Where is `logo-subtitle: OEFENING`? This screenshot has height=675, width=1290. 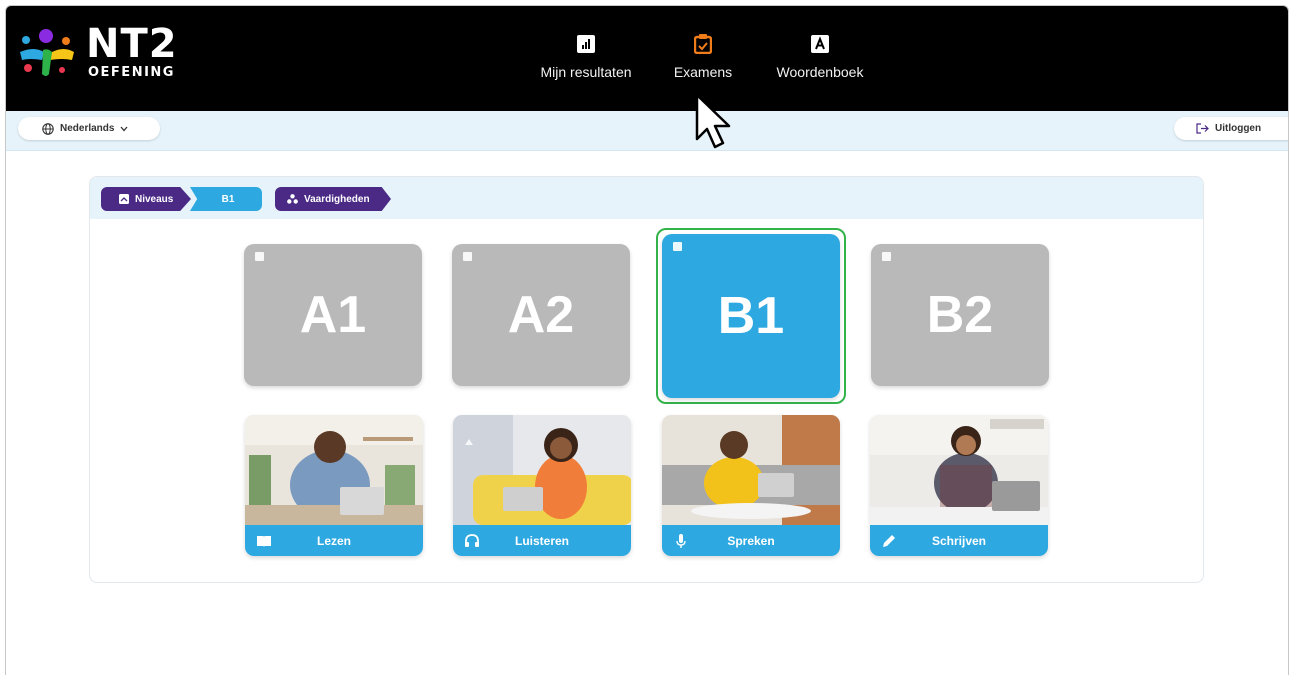 logo-subtitle: OEFENING is located at coordinates (131, 72).